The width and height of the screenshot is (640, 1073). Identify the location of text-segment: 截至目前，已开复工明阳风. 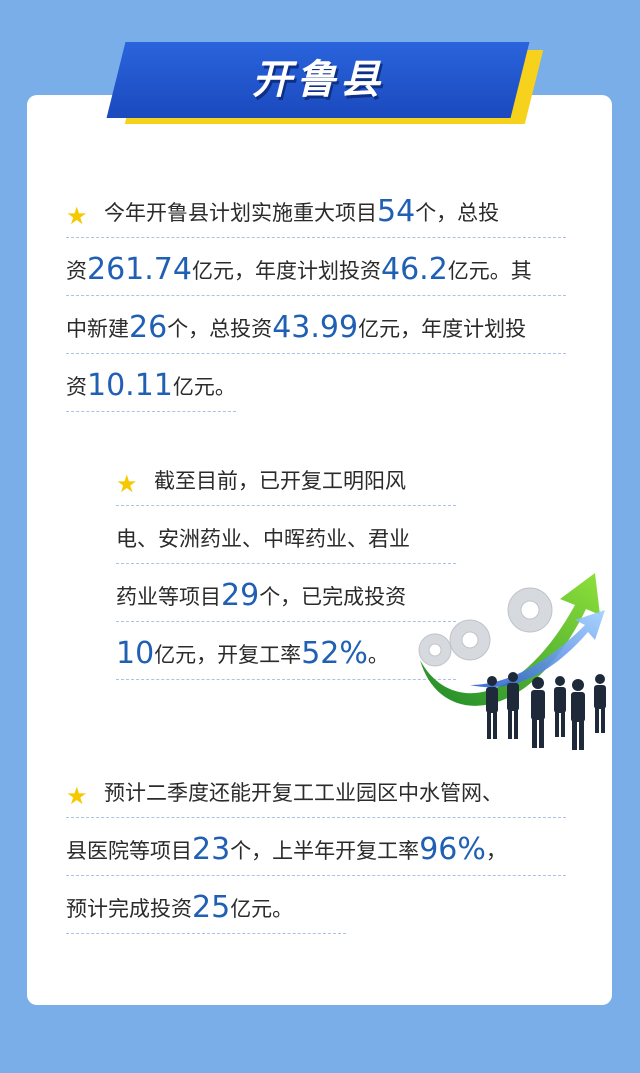
(280, 481).